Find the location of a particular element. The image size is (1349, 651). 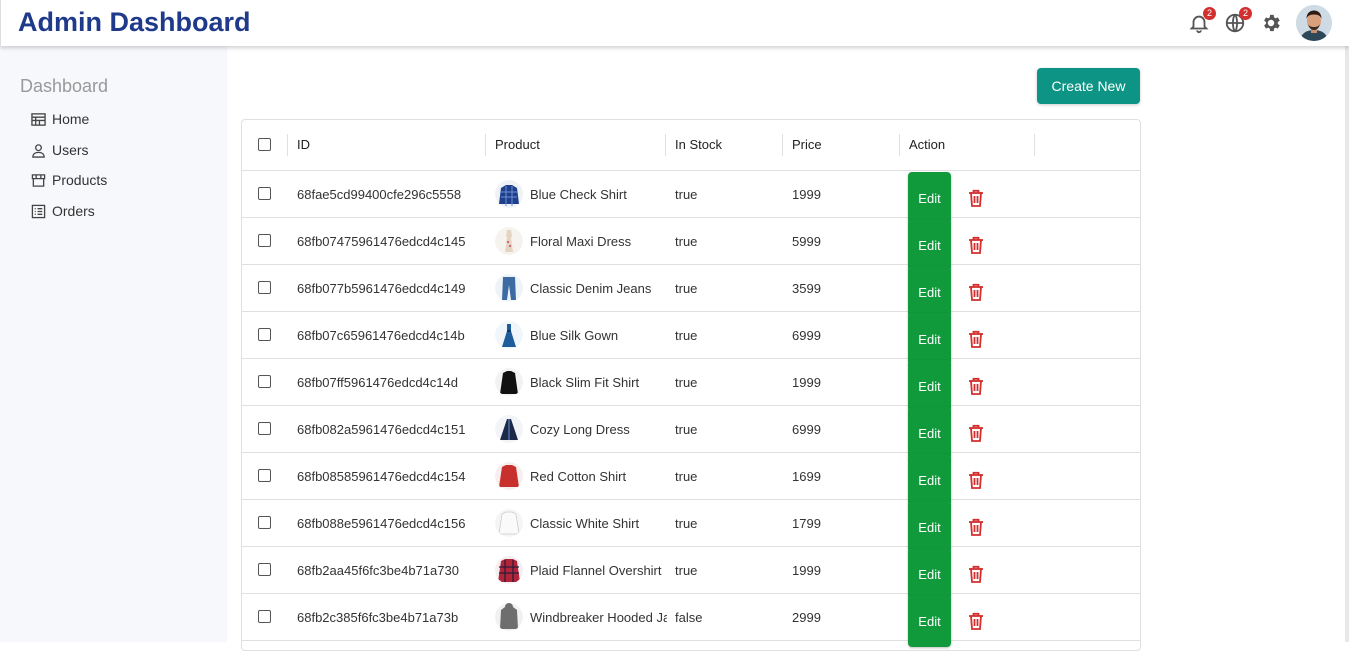

top-bar: Admin Dashboard 2 2 is located at coordinates (674, 23).